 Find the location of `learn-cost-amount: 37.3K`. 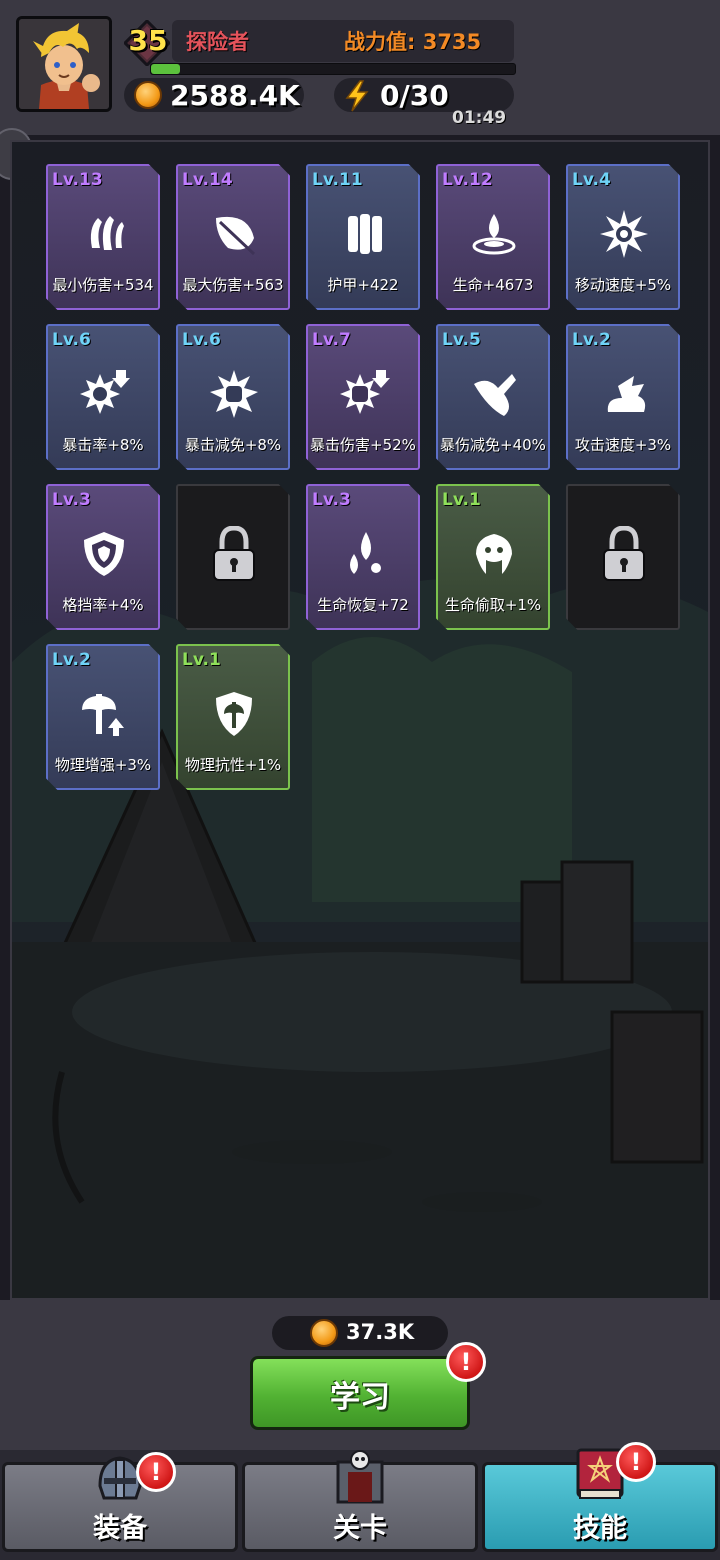

learn-cost-amount: 37.3K is located at coordinates (380, 1332).